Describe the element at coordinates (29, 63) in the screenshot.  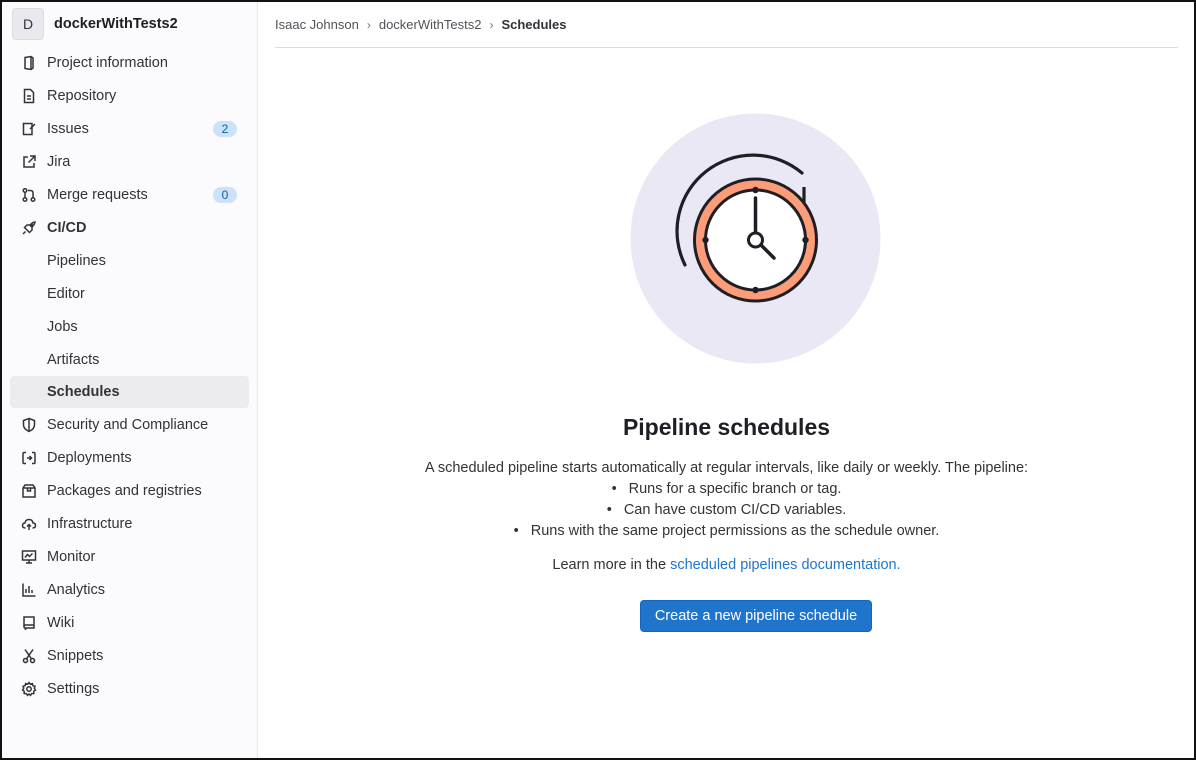
I see `project-info-icon` at that location.